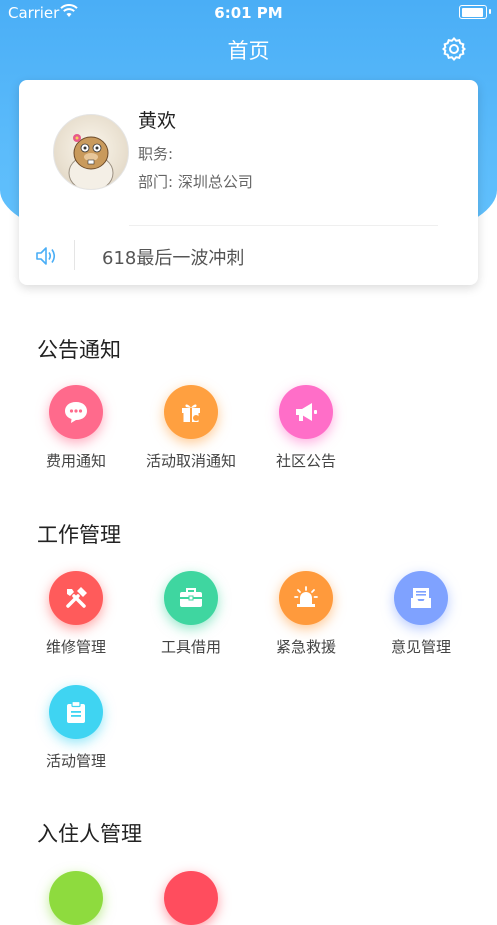 This screenshot has width=497, height=925. I want to click on notice-item-community: 社区公告, so click(306, 428).